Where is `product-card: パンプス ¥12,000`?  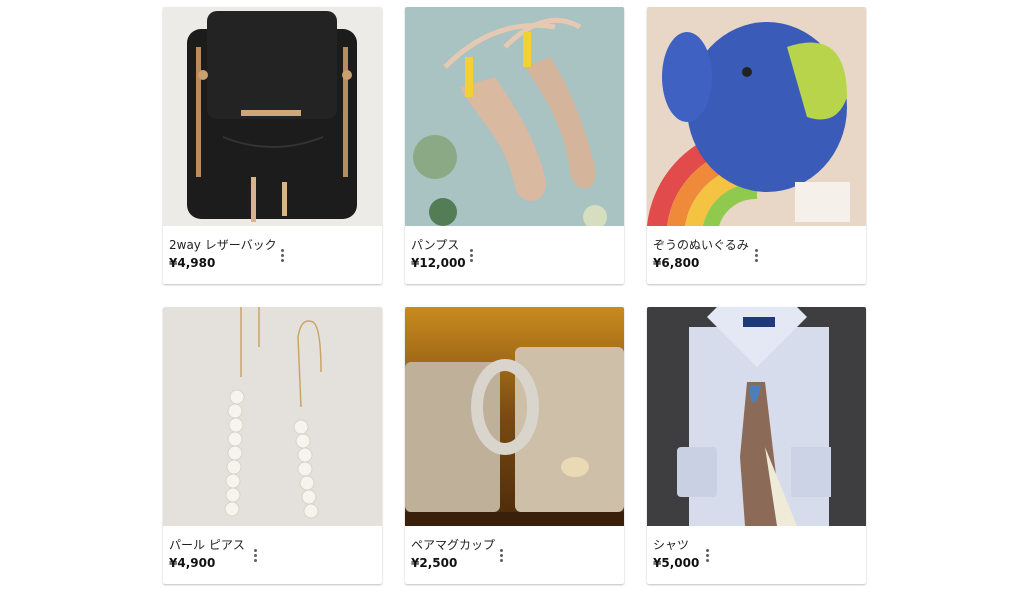
product-card: パンプス ¥12,000 is located at coordinates (514, 145).